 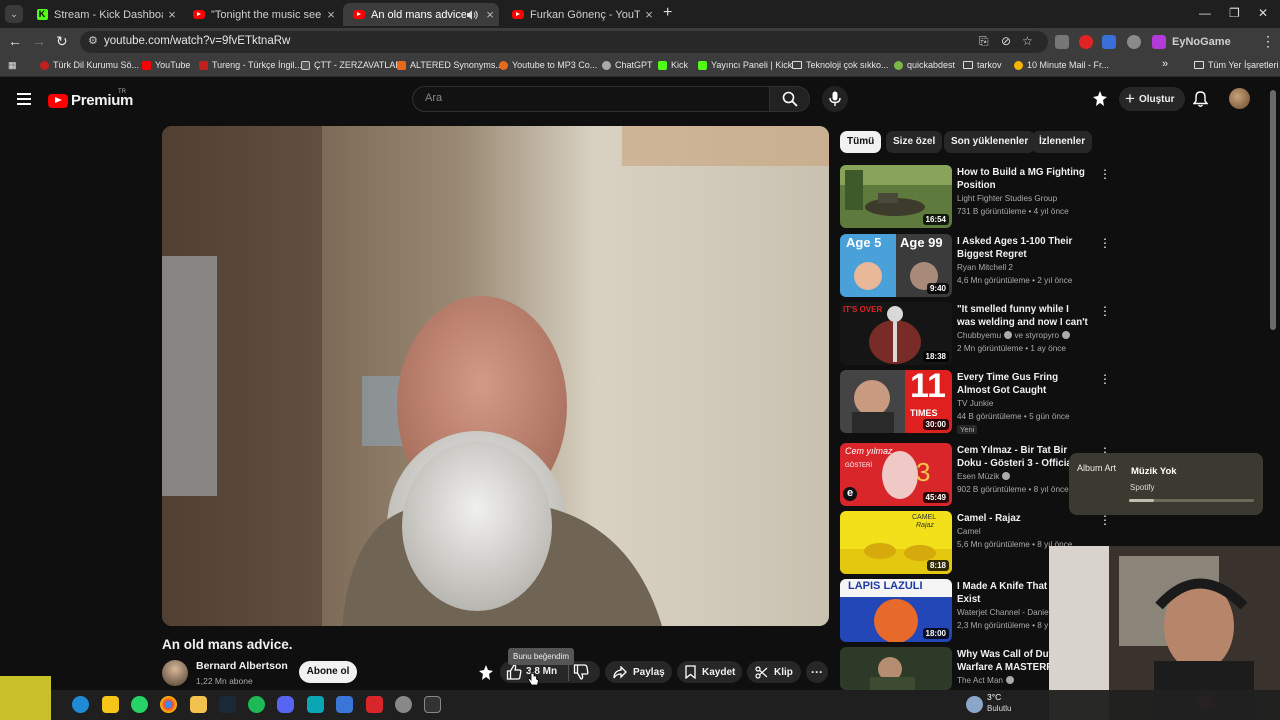 What do you see at coordinates (896, 265) in the screenshot?
I see `video-thumbnail: Age 5 Age 99 9:40` at bounding box center [896, 265].